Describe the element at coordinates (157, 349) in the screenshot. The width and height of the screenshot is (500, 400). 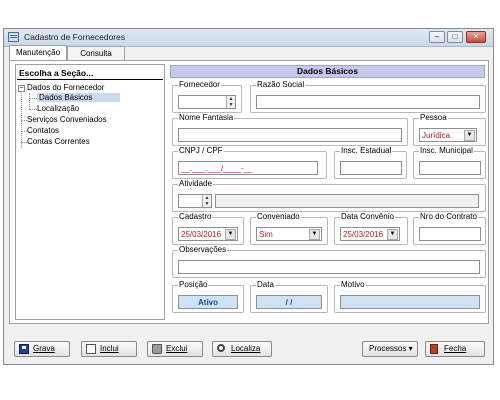
I see `trash-icon` at that location.